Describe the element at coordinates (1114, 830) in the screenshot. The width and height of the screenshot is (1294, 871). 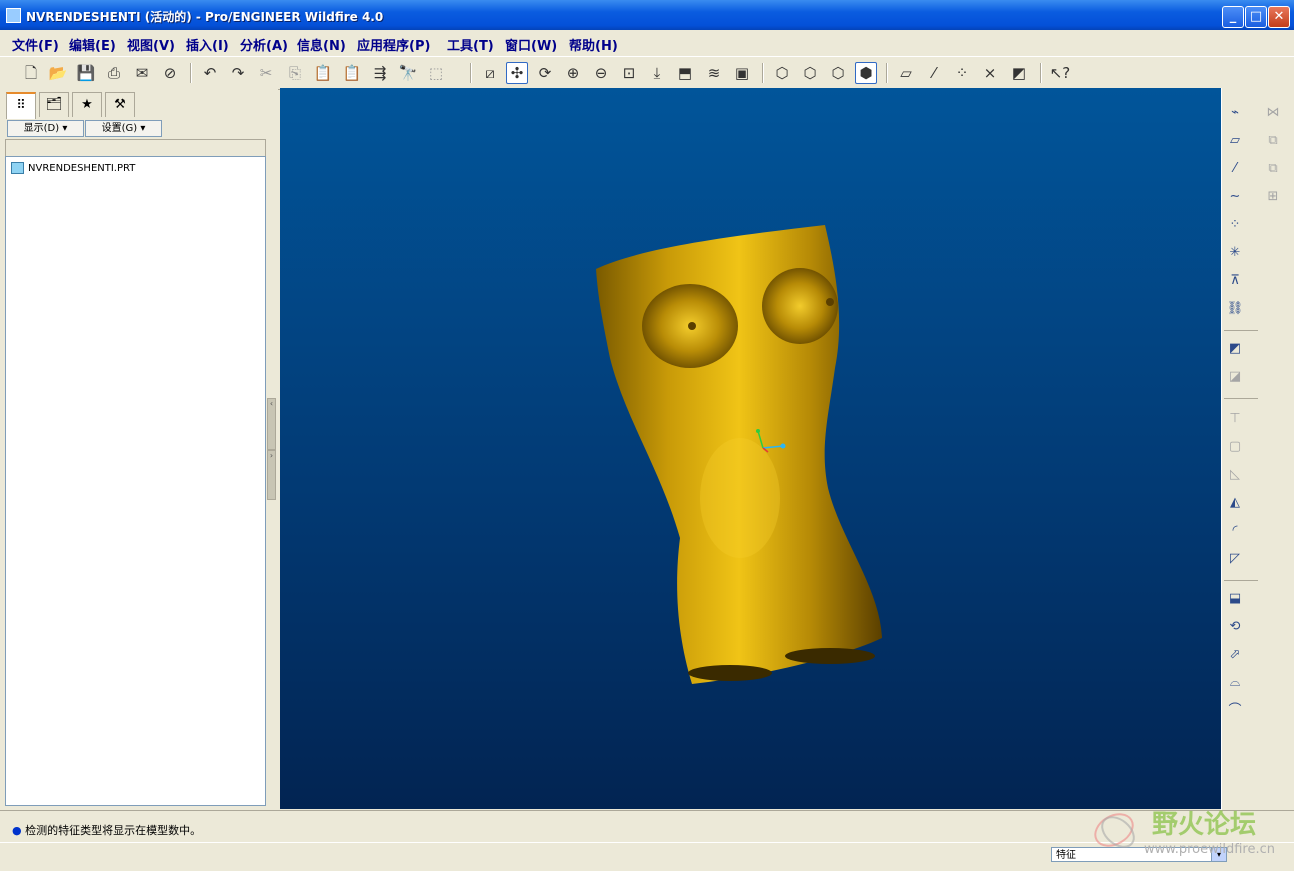
I see `watermark-logo` at that location.